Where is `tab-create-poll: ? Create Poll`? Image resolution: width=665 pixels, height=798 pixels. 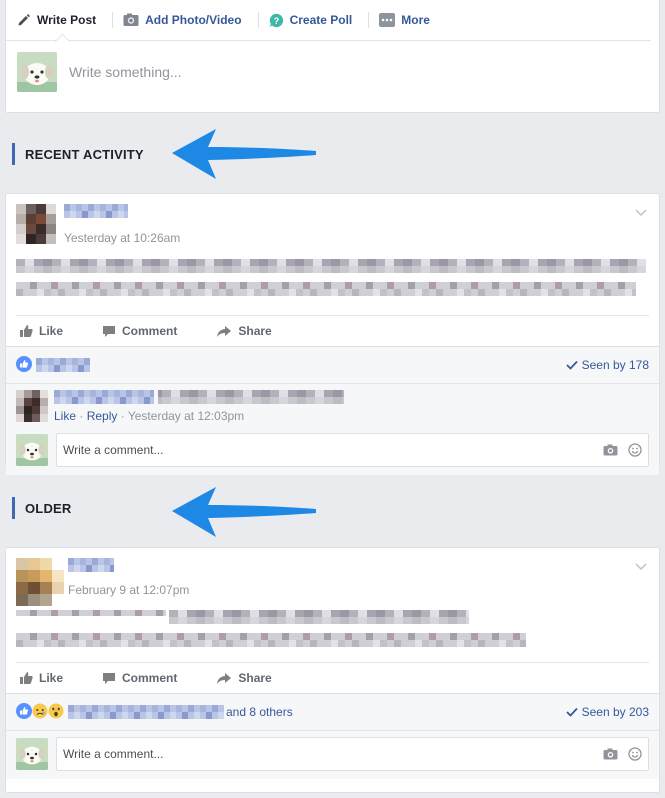 tab-create-poll: ? Create Poll is located at coordinates (316, 20).